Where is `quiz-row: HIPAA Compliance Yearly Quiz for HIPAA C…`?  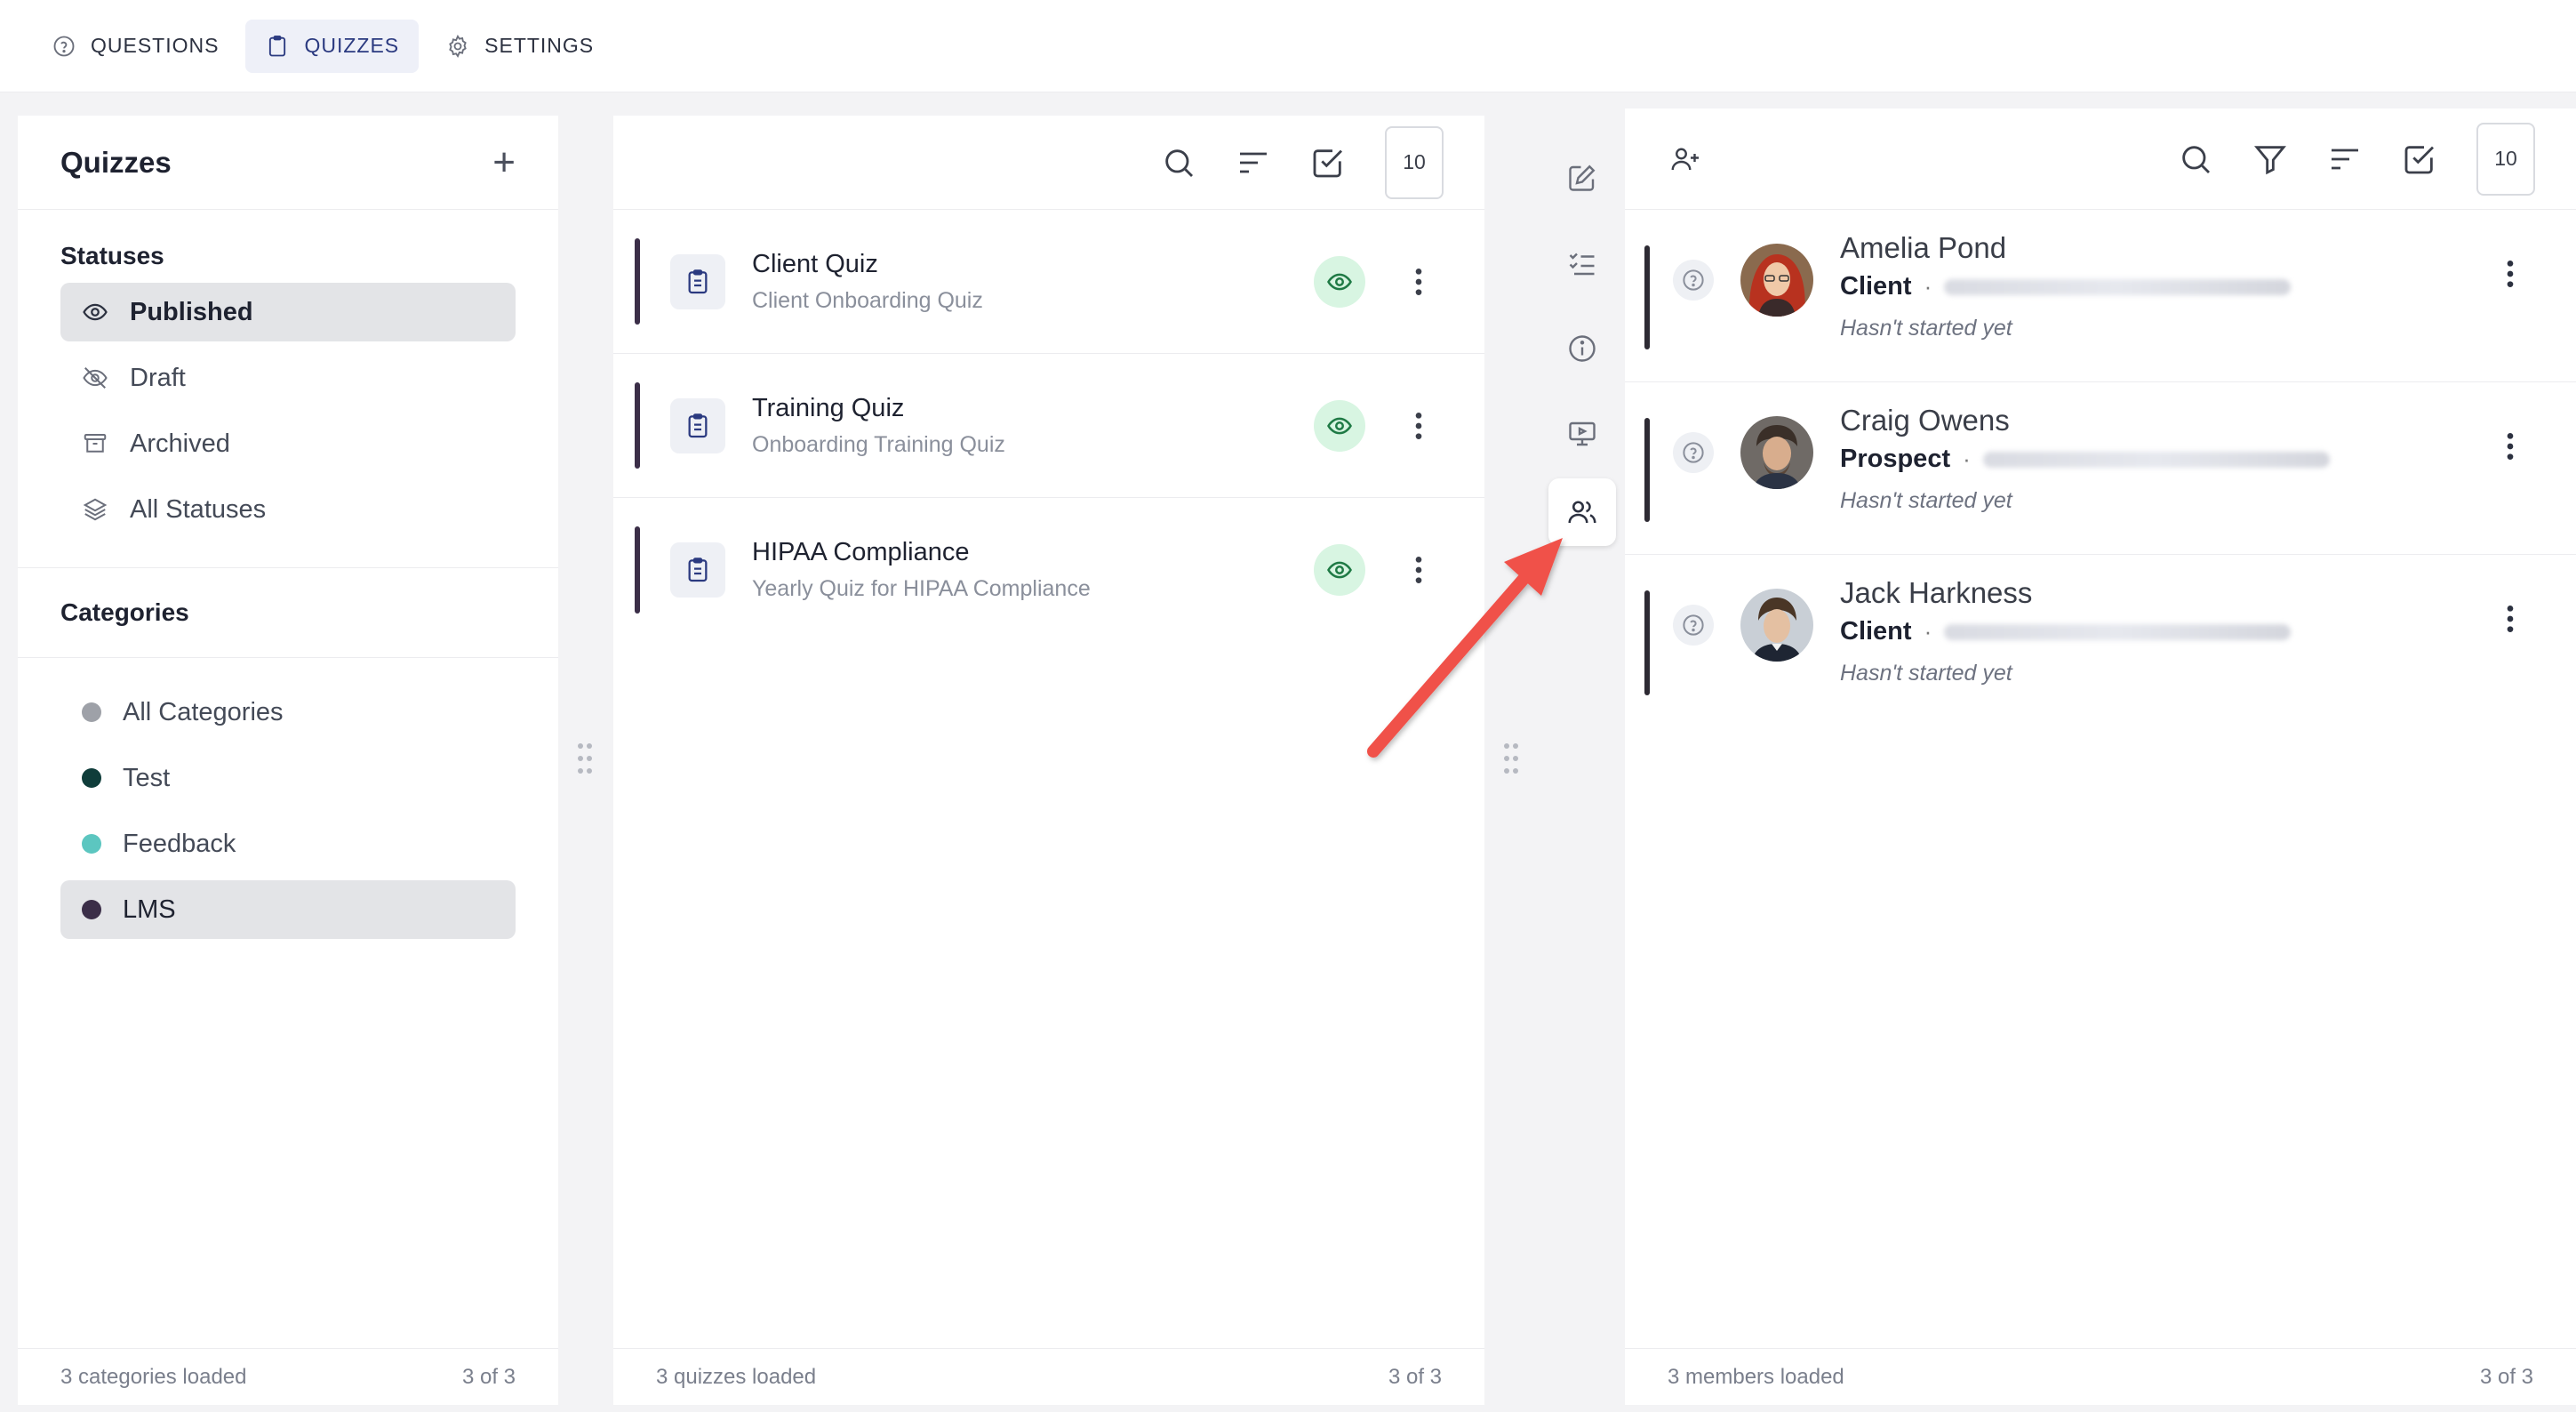
quiz-row: HIPAA Compliance Yearly Quiz for HIPAA C… is located at coordinates (1048, 570).